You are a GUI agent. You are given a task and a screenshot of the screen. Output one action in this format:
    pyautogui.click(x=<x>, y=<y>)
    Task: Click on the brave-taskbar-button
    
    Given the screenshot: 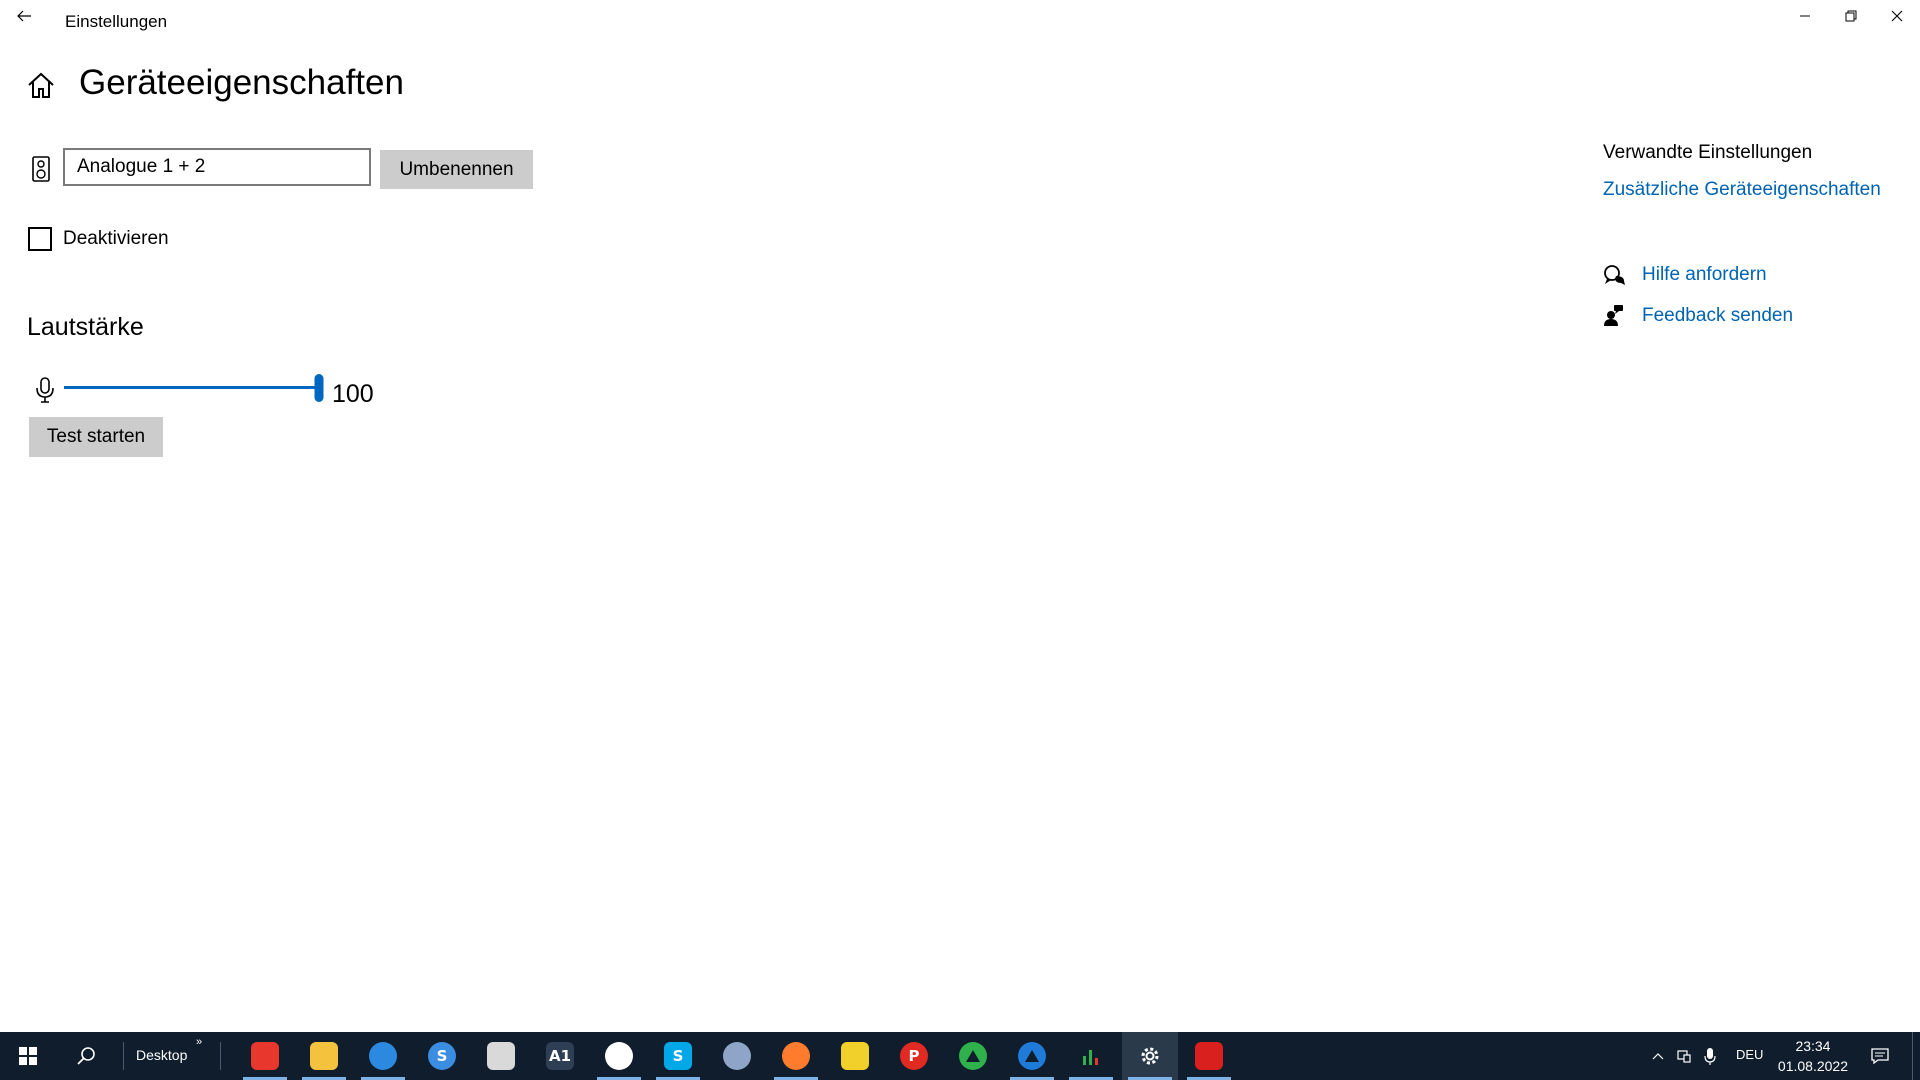 What is the action you would take?
    pyautogui.click(x=265, y=1056)
    